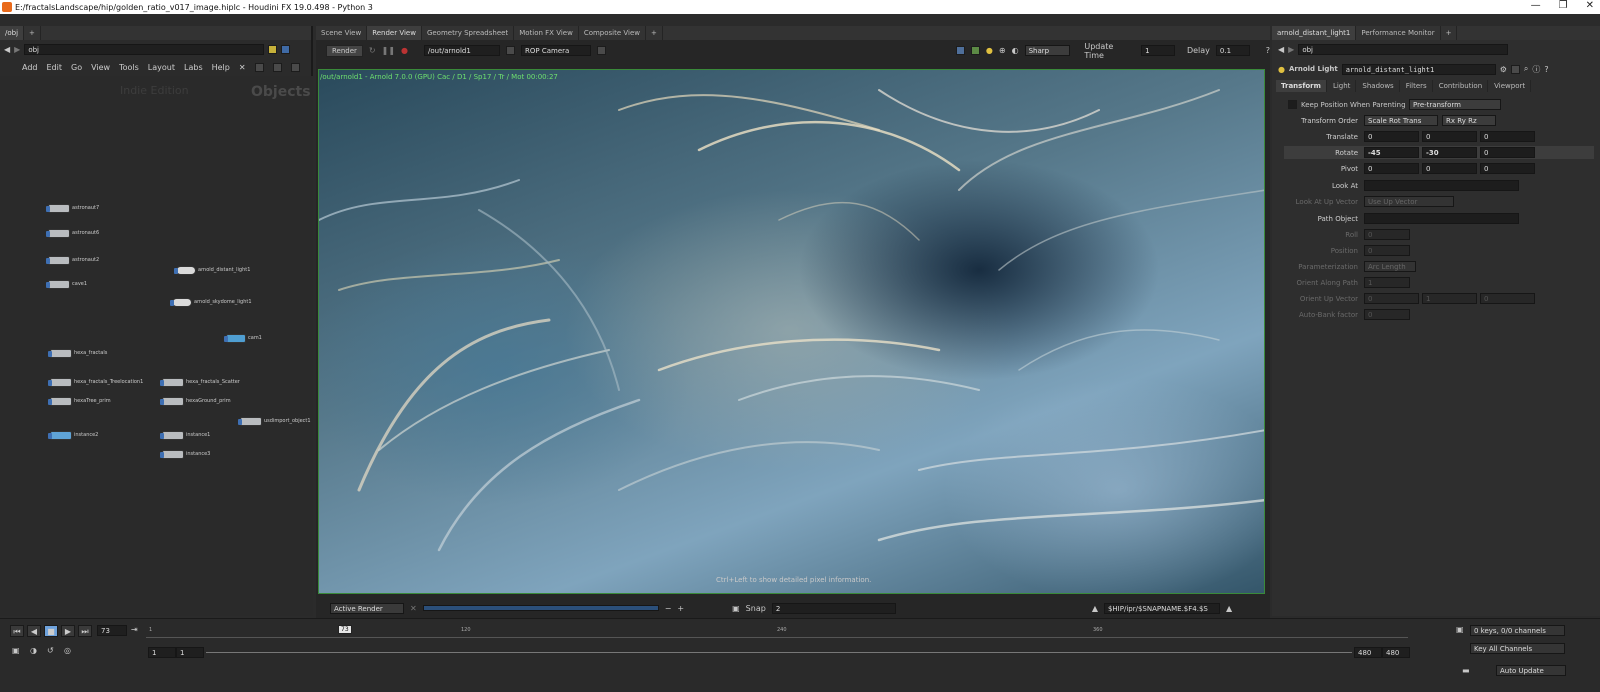  What do you see at coordinates (68, 631) in the screenshot?
I see `play-icon: ▶` at bounding box center [68, 631].